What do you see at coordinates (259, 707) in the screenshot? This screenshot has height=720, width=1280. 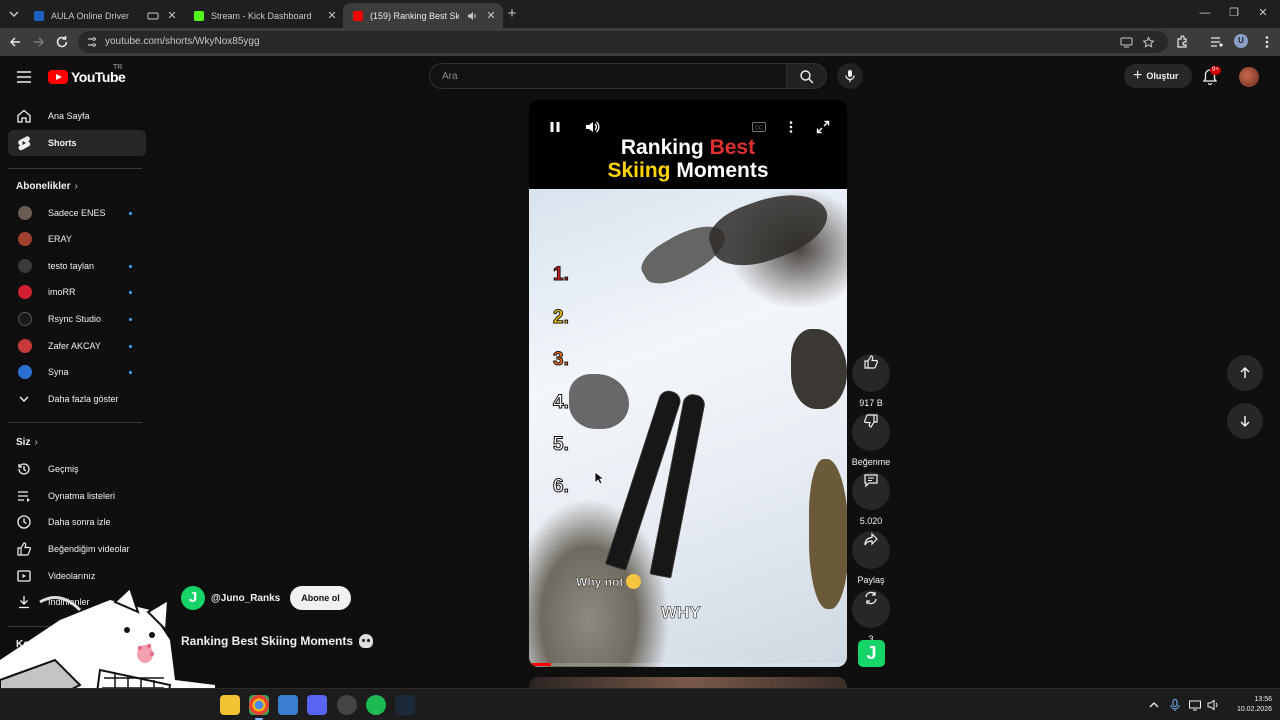 I see `chrome-icon` at bounding box center [259, 707].